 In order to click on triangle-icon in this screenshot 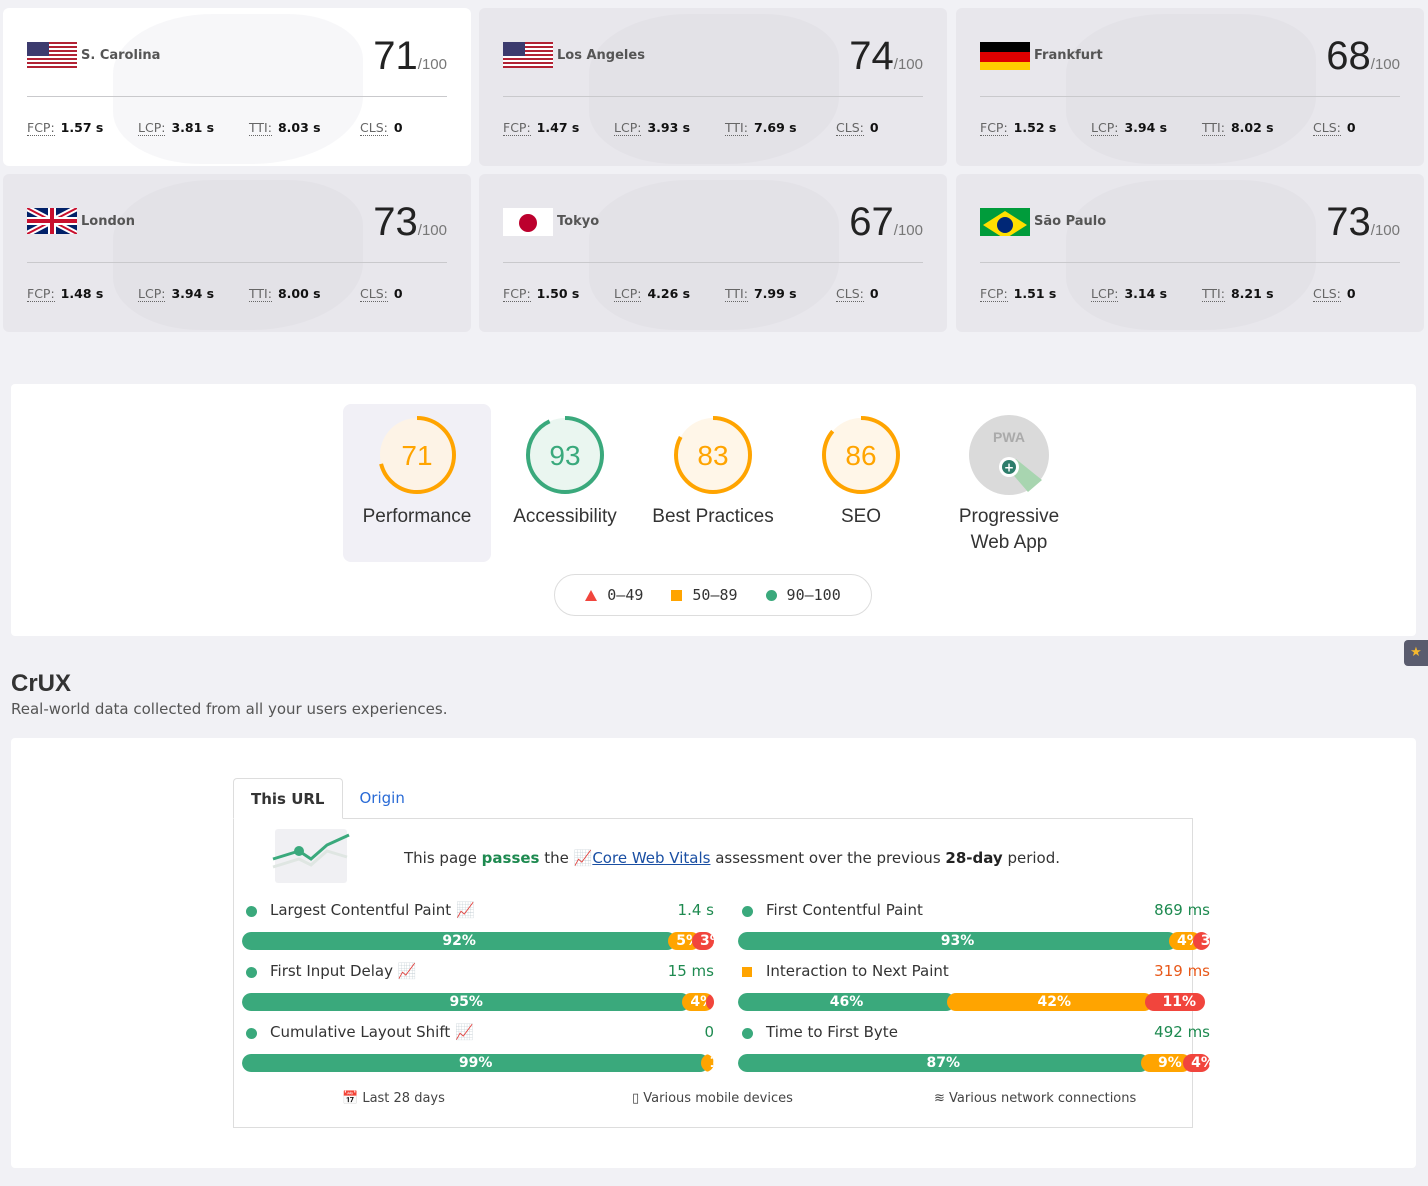, I will do `click(596, 595)`.